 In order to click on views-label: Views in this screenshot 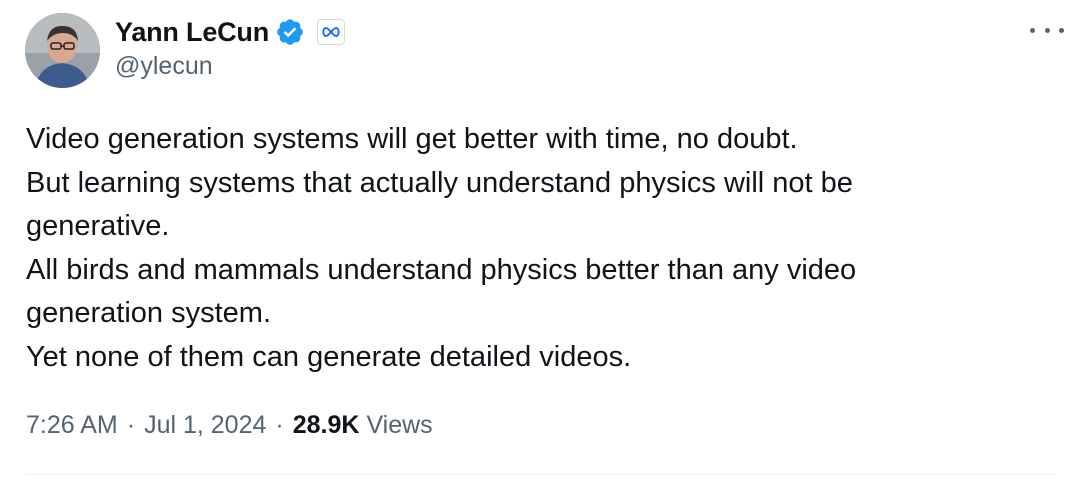, I will do `click(399, 425)`.